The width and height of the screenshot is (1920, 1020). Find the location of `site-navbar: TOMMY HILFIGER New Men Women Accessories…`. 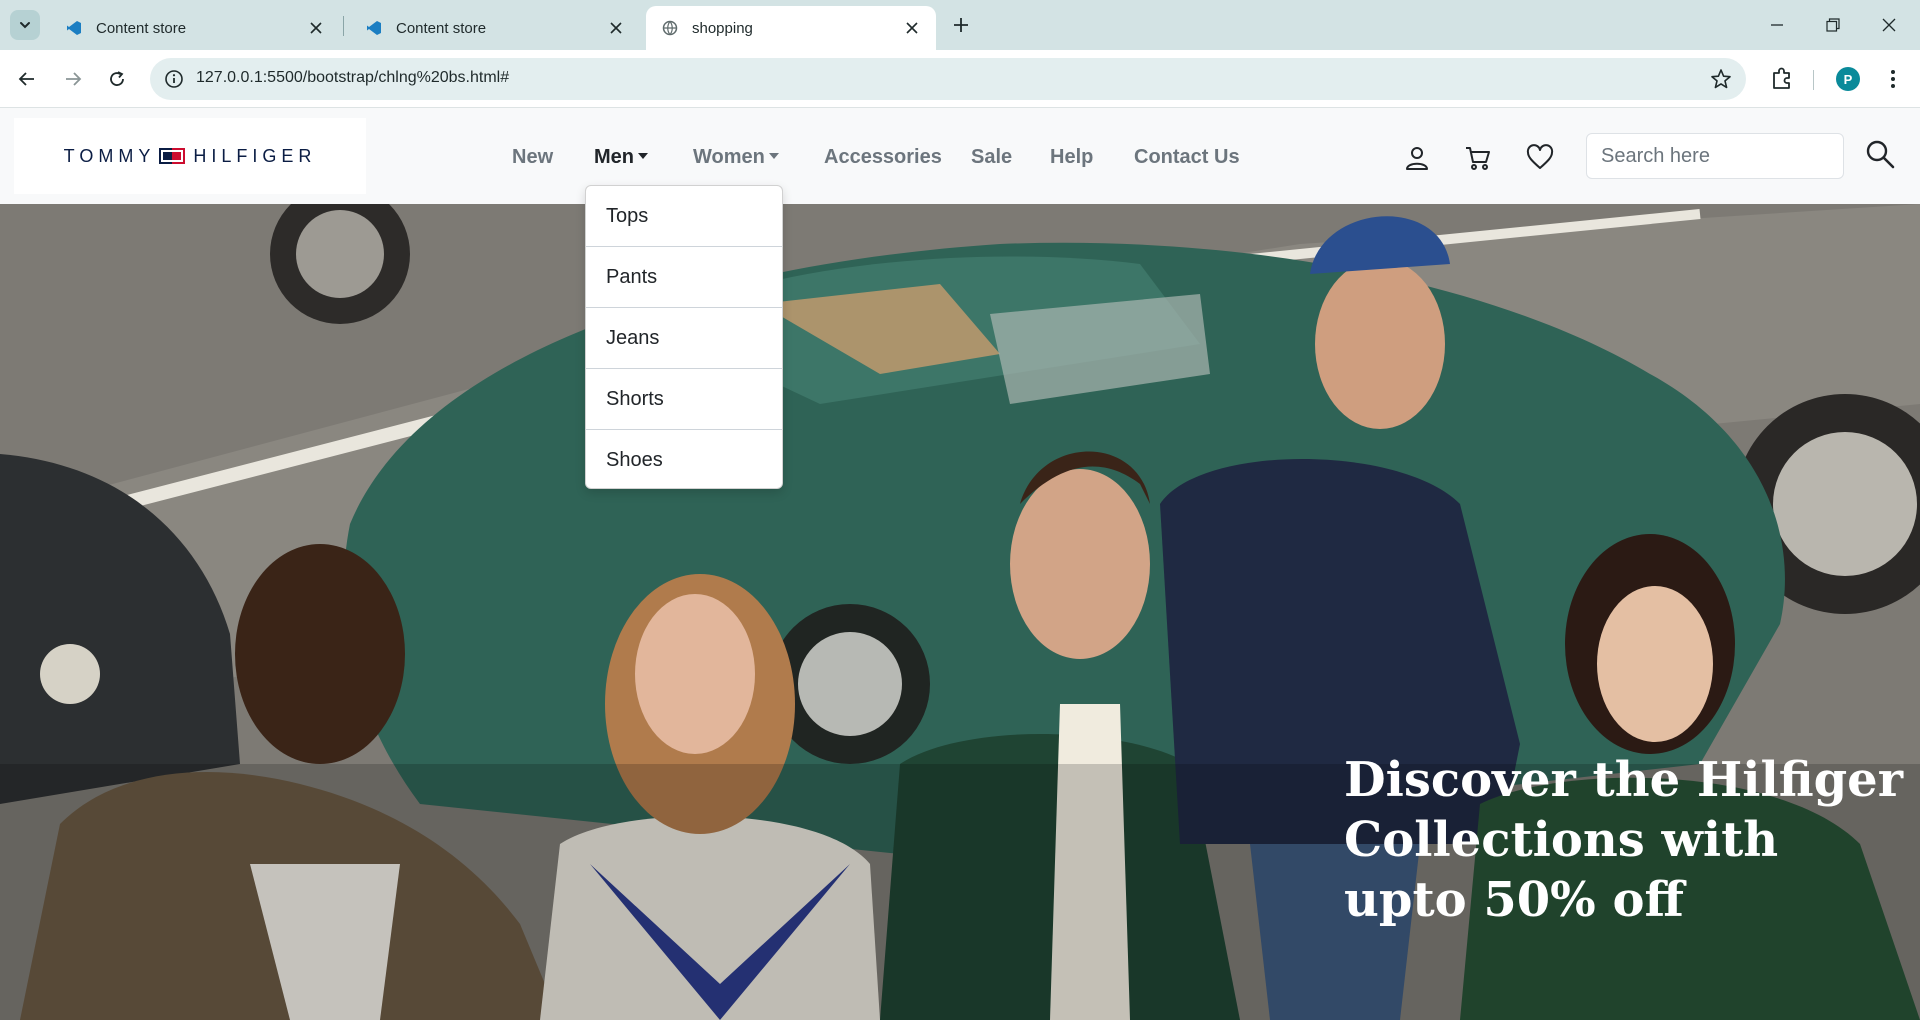

site-navbar: TOMMY HILFIGER New Men Women Accessories… is located at coordinates (960, 156).